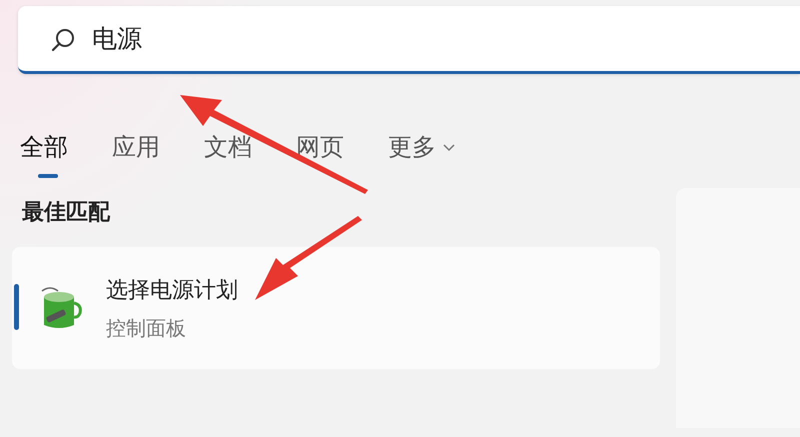 Image resolution: width=800 pixels, height=437 pixels. I want to click on result-title: 选择电源计划, so click(172, 290).